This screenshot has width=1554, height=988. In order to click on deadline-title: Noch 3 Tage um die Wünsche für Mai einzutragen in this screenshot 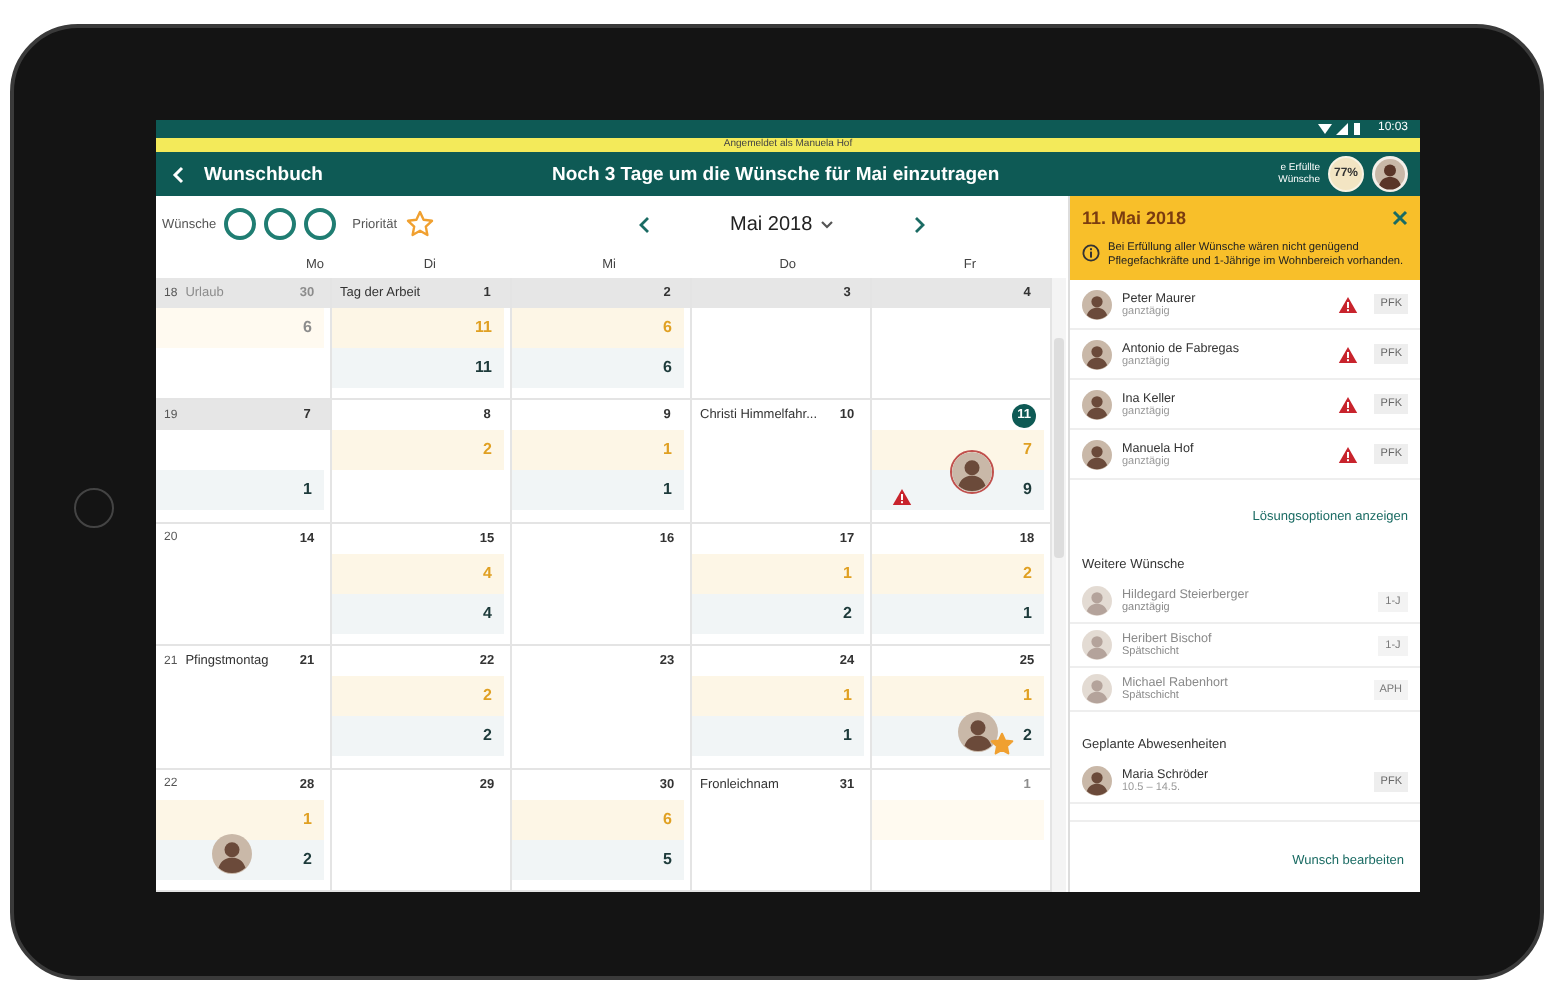, I will do `click(777, 174)`.